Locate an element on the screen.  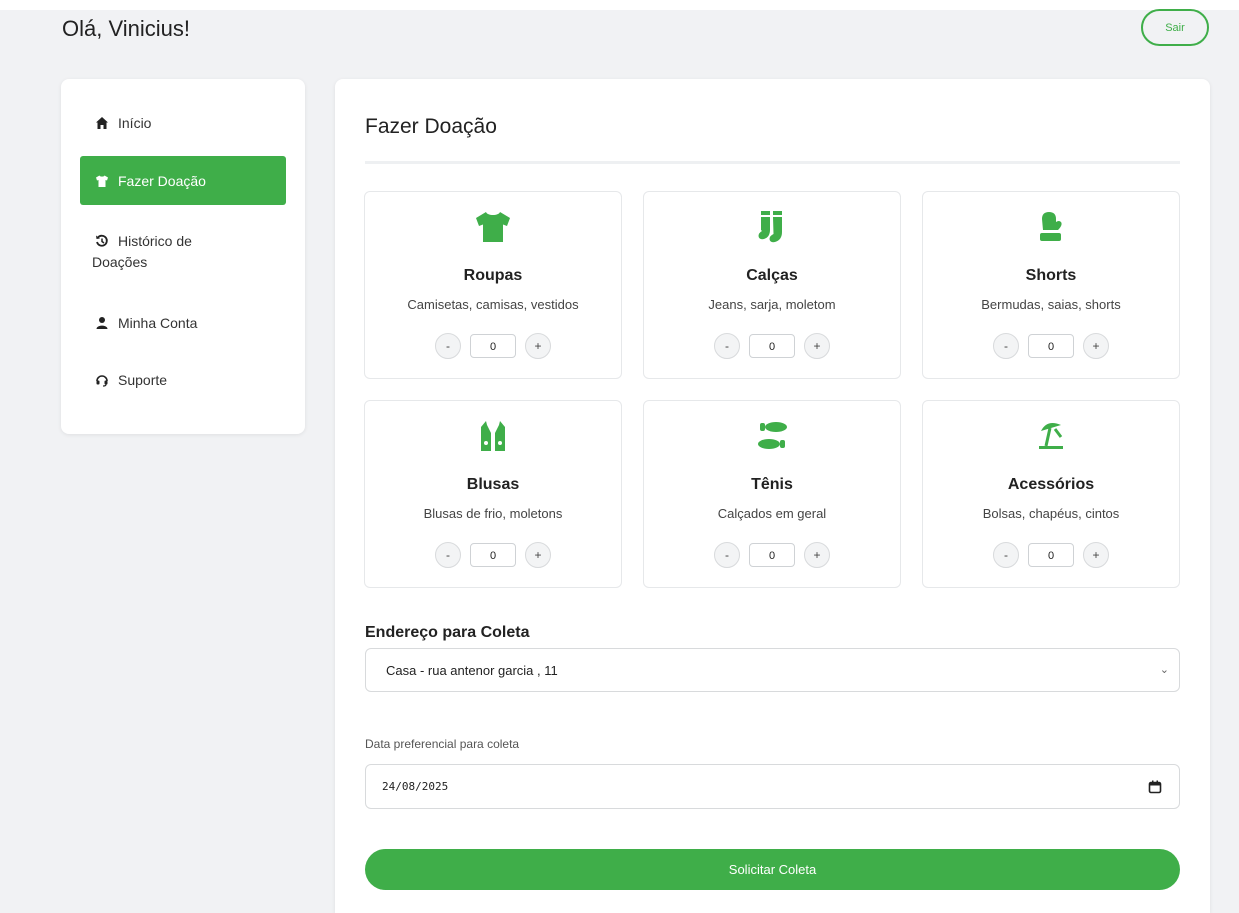
home-icon is located at coordinates (102, 123).